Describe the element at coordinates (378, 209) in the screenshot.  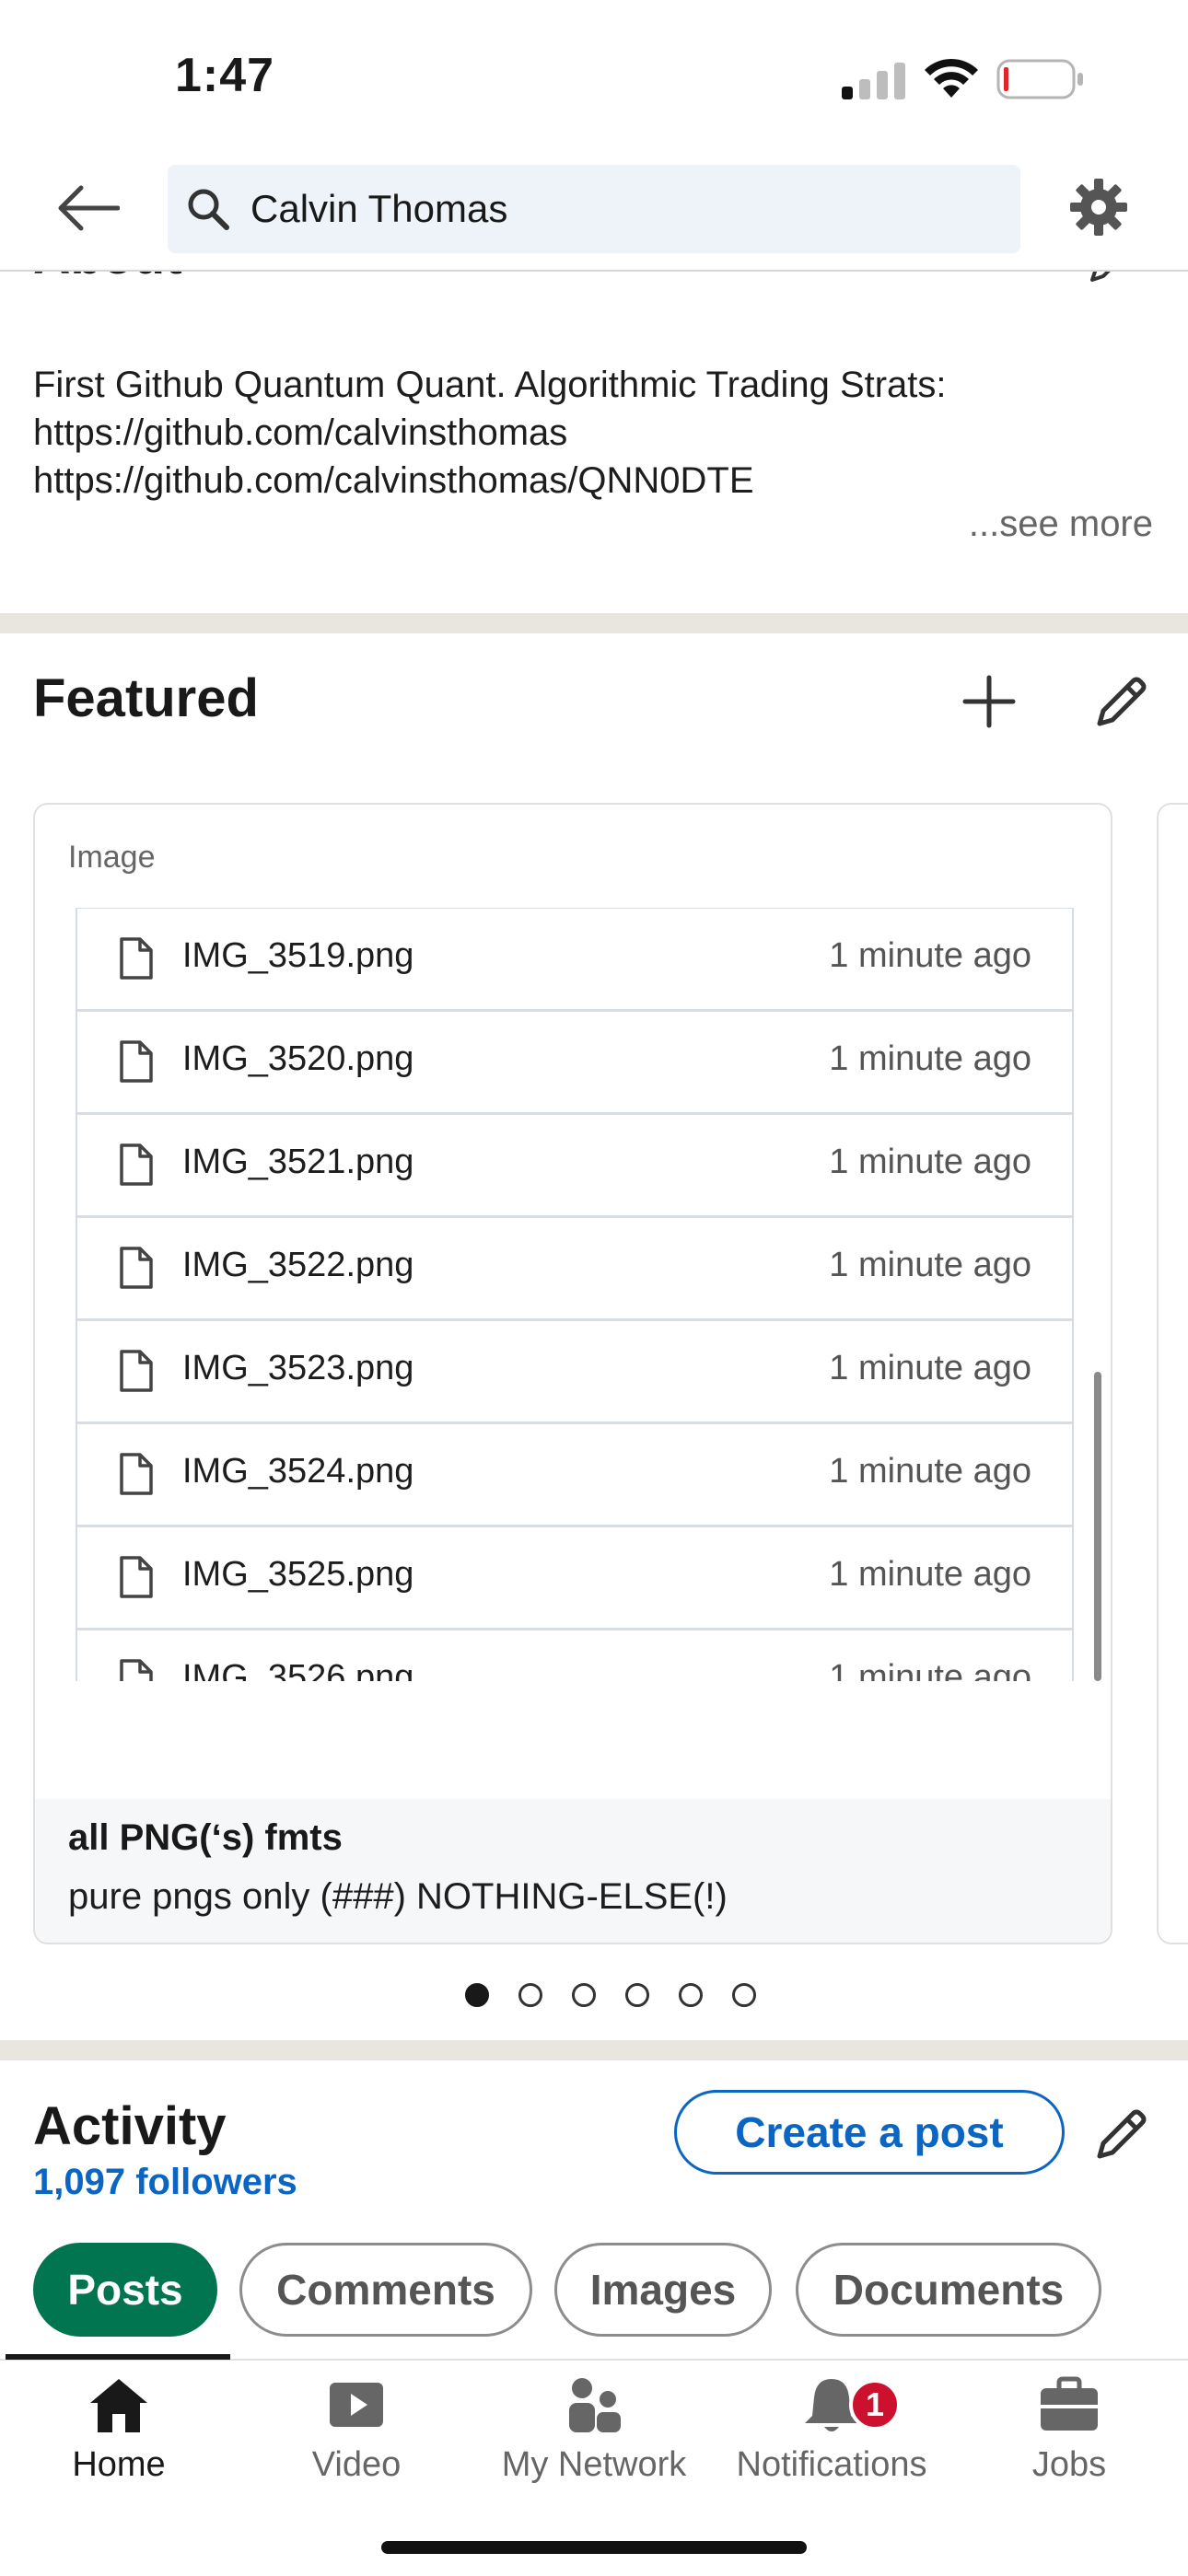
I see `search-input: Calvin Thomas` at that location.